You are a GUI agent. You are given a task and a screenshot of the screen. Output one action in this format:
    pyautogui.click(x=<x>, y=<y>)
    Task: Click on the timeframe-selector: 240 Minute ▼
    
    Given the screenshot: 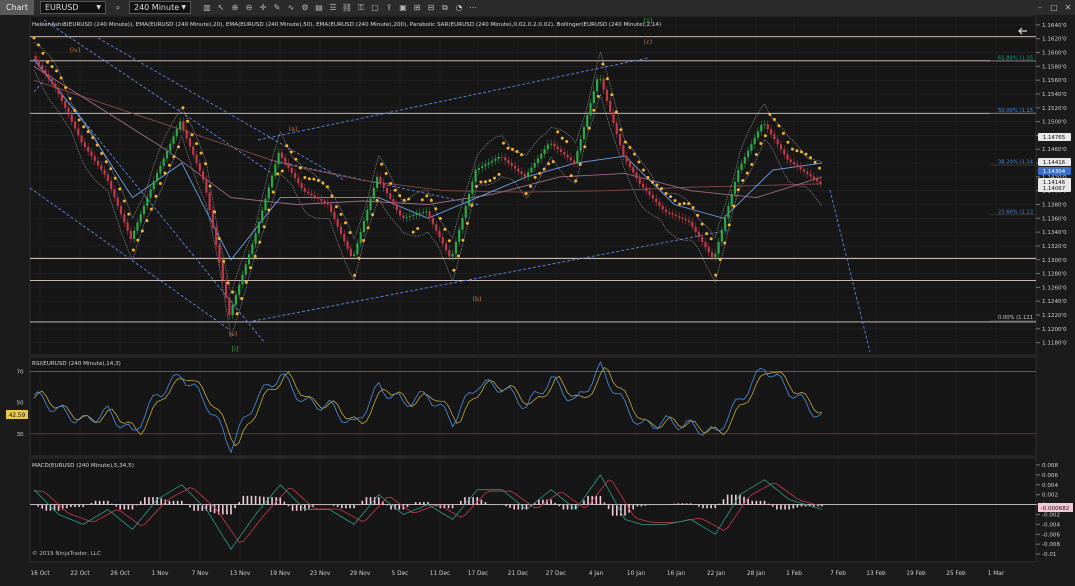 What is the action you would take?
    pyautogui.click(x=159, y=7)
    